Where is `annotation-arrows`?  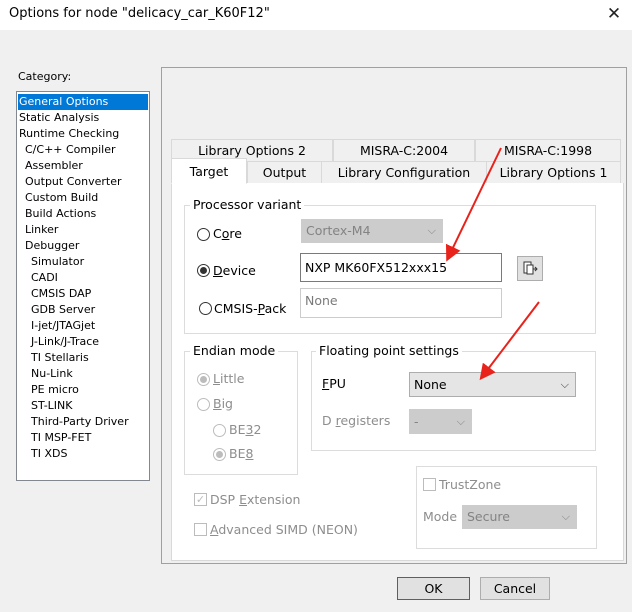
annotation-arrows is located at coordinates (493, 264).